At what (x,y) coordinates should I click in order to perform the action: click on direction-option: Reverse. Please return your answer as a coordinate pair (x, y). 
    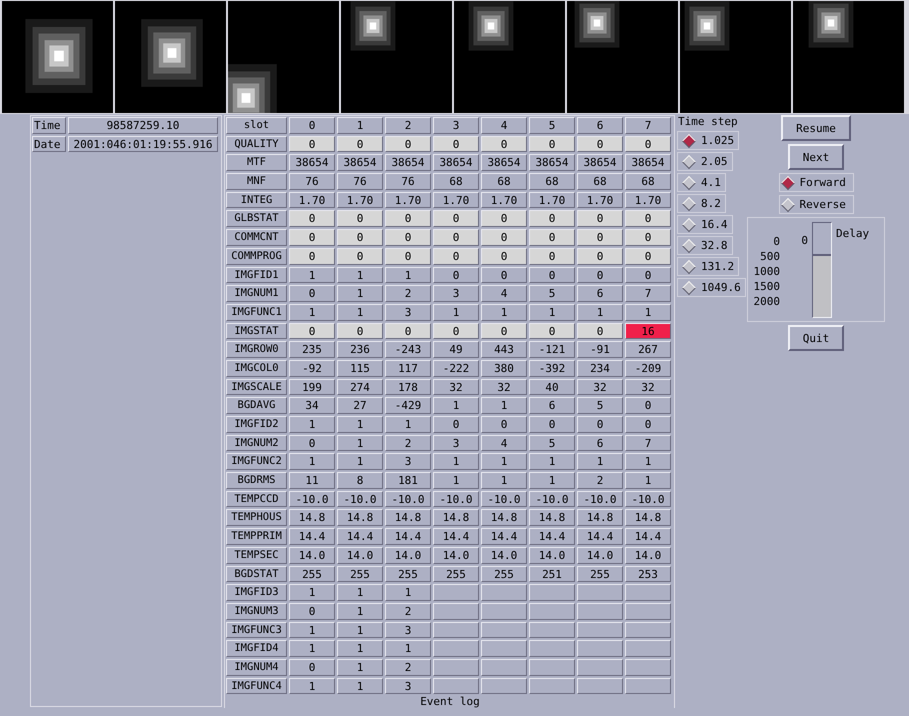
    Looking at the image, I should click on (816, 204).